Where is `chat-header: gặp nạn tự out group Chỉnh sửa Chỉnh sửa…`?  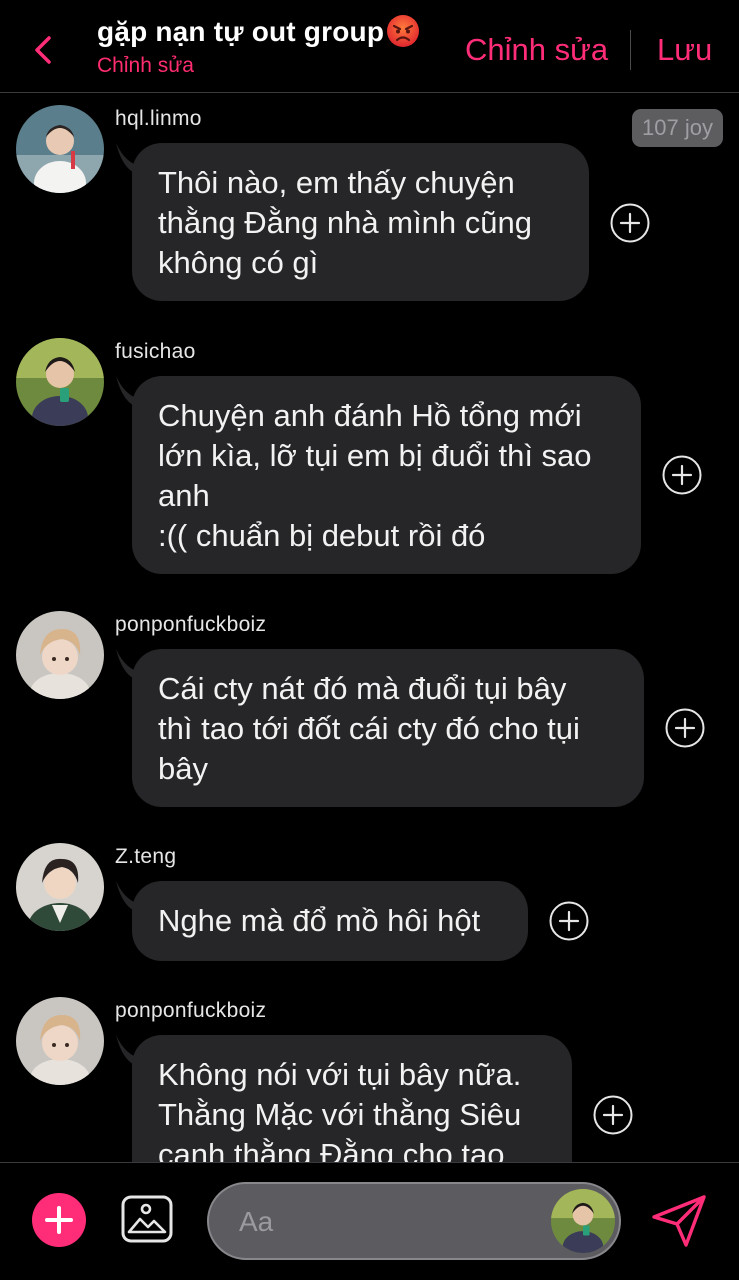 chat-header: gặp nạn tự out group Chỉnh sửa Chỉnh sửa… is located at coordinates (369, 46).